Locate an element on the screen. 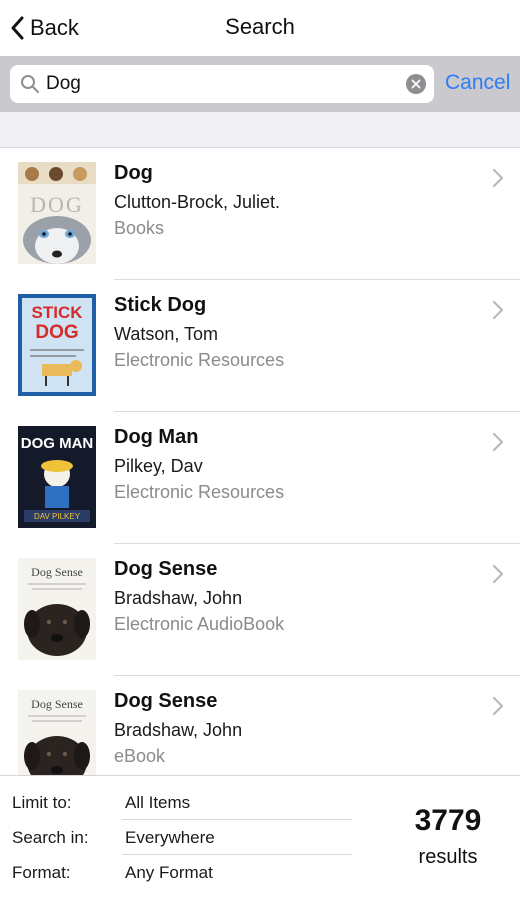  result-author: Watson, Tom is located at coordinates (166, 334).